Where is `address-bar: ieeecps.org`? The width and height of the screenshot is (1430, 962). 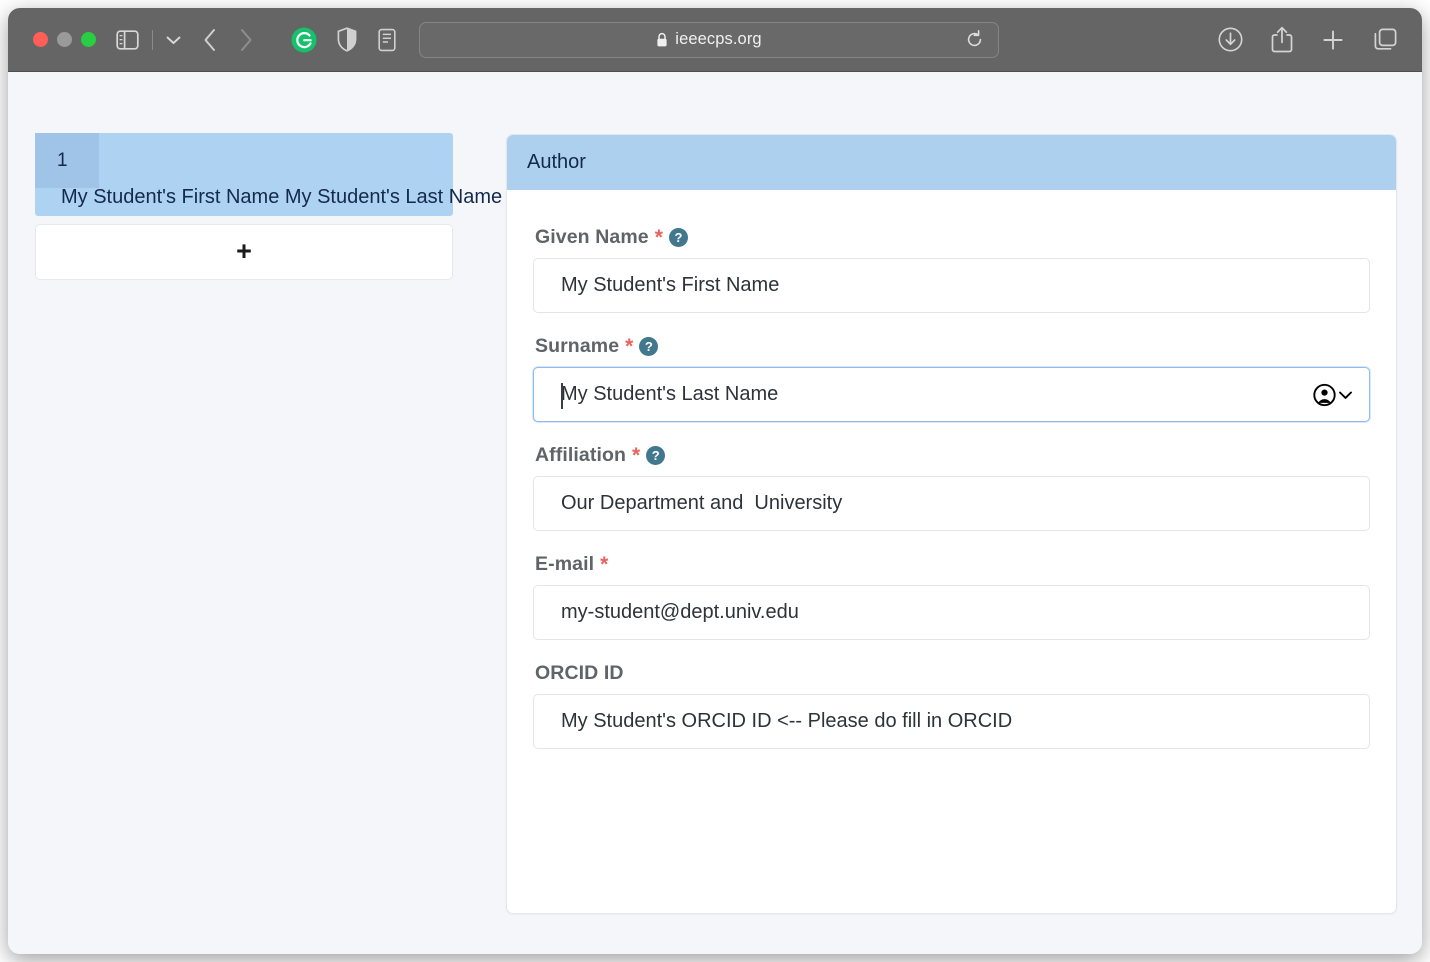 address-bar: ieeecps.org is located at coordinates (709, 39).